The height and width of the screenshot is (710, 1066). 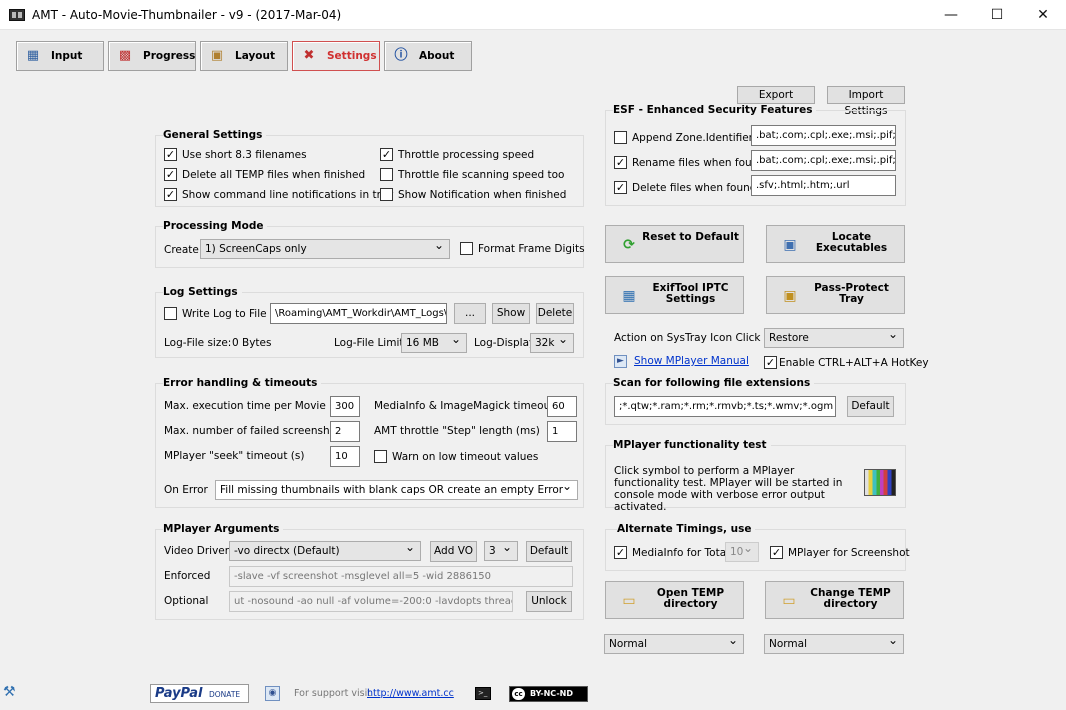 I want to click on max-failed-input: 2, so click(x=345, y=431).